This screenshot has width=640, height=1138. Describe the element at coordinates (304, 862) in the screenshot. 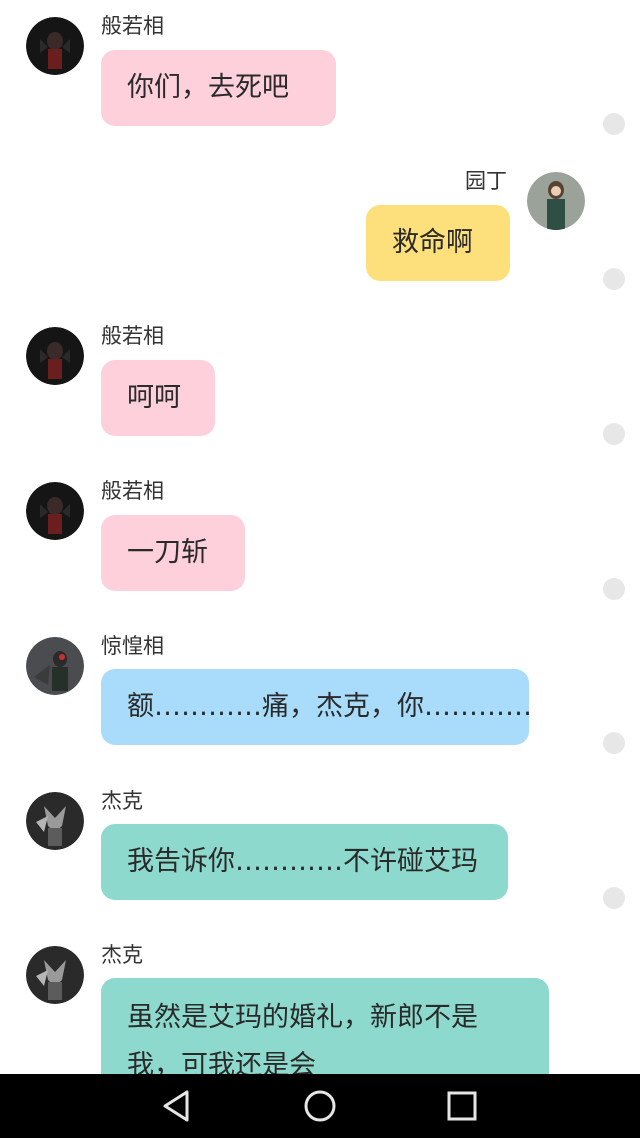

I see `message-bubble: 我告诉你…………不许碰艾玛` at that location.